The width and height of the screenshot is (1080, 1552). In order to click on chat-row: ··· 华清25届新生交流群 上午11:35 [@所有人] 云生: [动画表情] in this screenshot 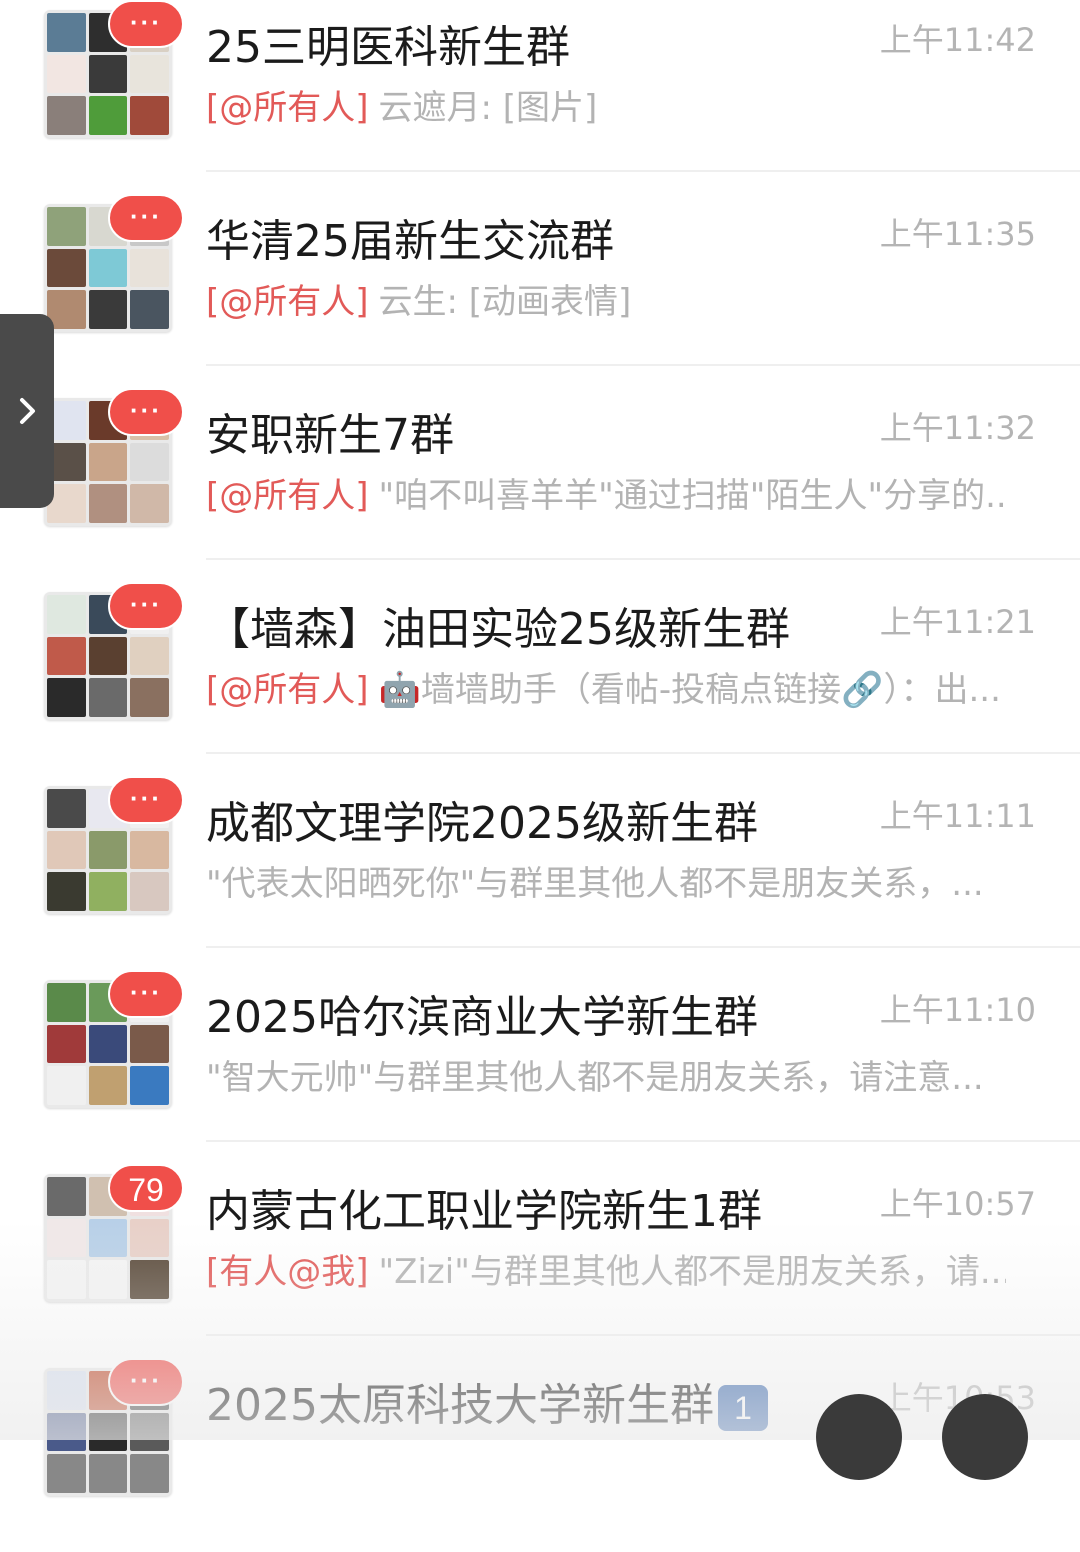, I will do `click(540, 291)`.